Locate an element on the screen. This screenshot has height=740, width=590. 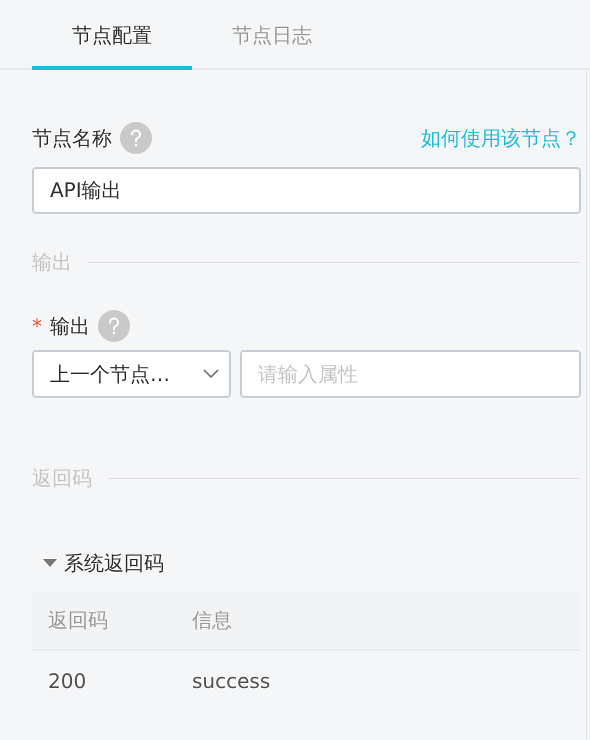
field-label: 输出 is located at coordinates (70, 326).